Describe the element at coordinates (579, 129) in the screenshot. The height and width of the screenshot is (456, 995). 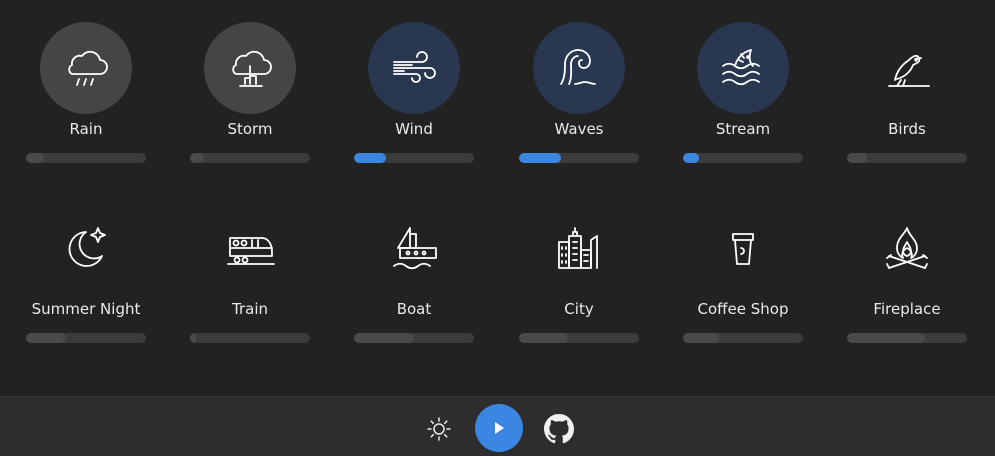
I see `sound-label: Waves` at that location.